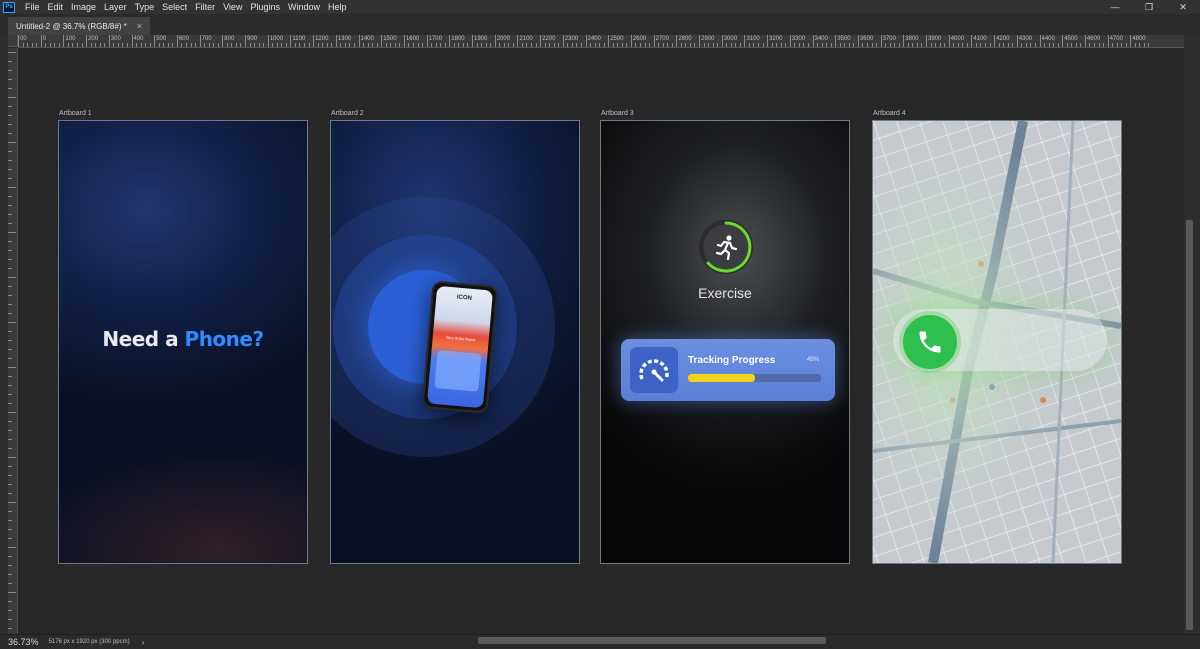  I want to click on menu-file: File, so click(32, 7).